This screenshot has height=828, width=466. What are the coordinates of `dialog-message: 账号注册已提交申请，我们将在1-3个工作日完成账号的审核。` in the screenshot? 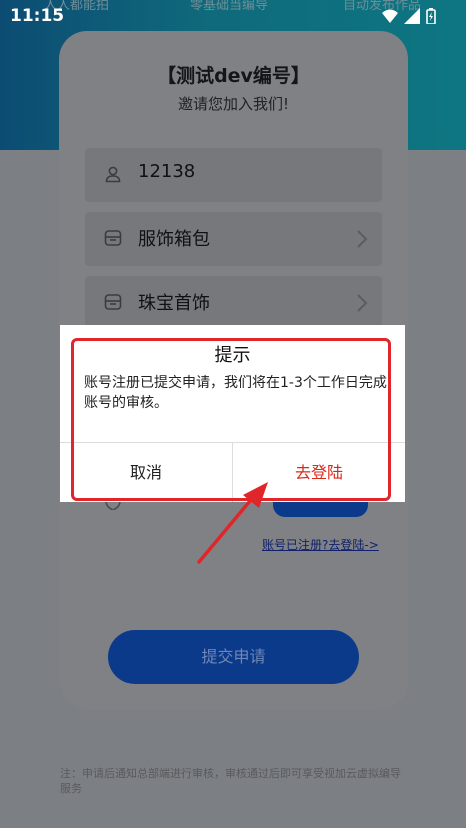 It's located at (235, 393).